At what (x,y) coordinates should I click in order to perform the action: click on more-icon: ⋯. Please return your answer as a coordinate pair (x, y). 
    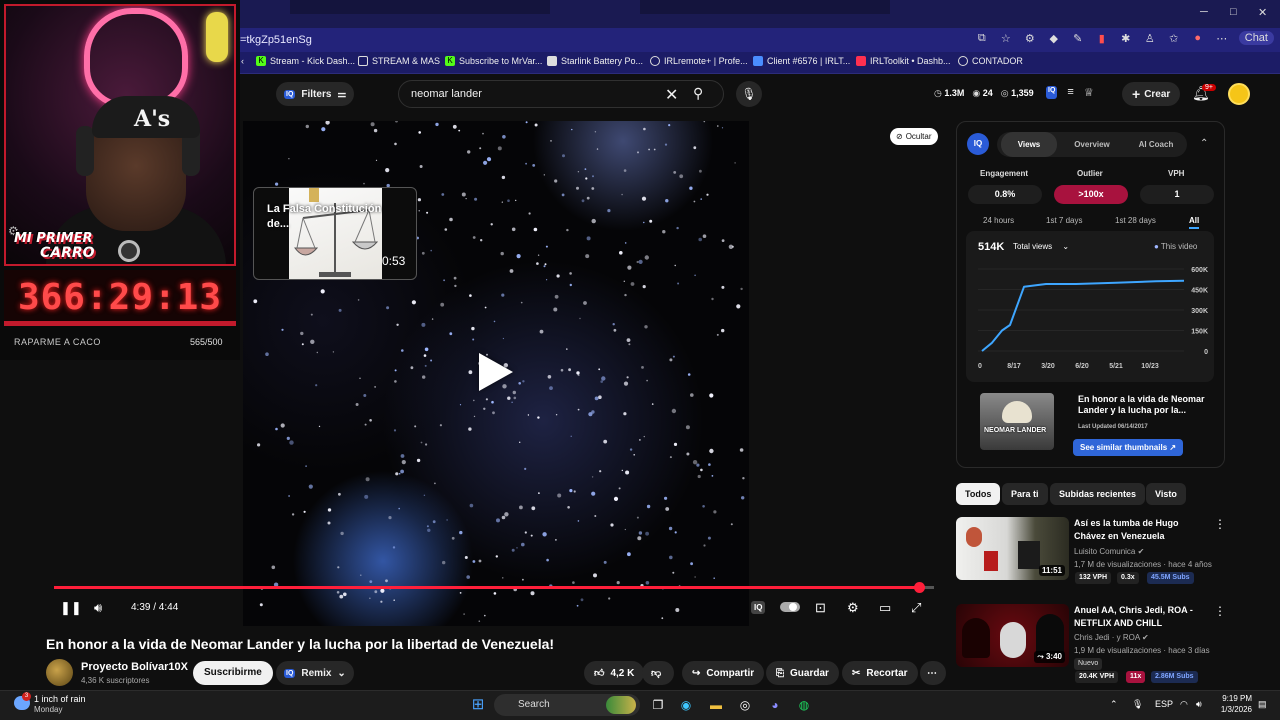
    Looking at the image, I should click on (1222, 38).